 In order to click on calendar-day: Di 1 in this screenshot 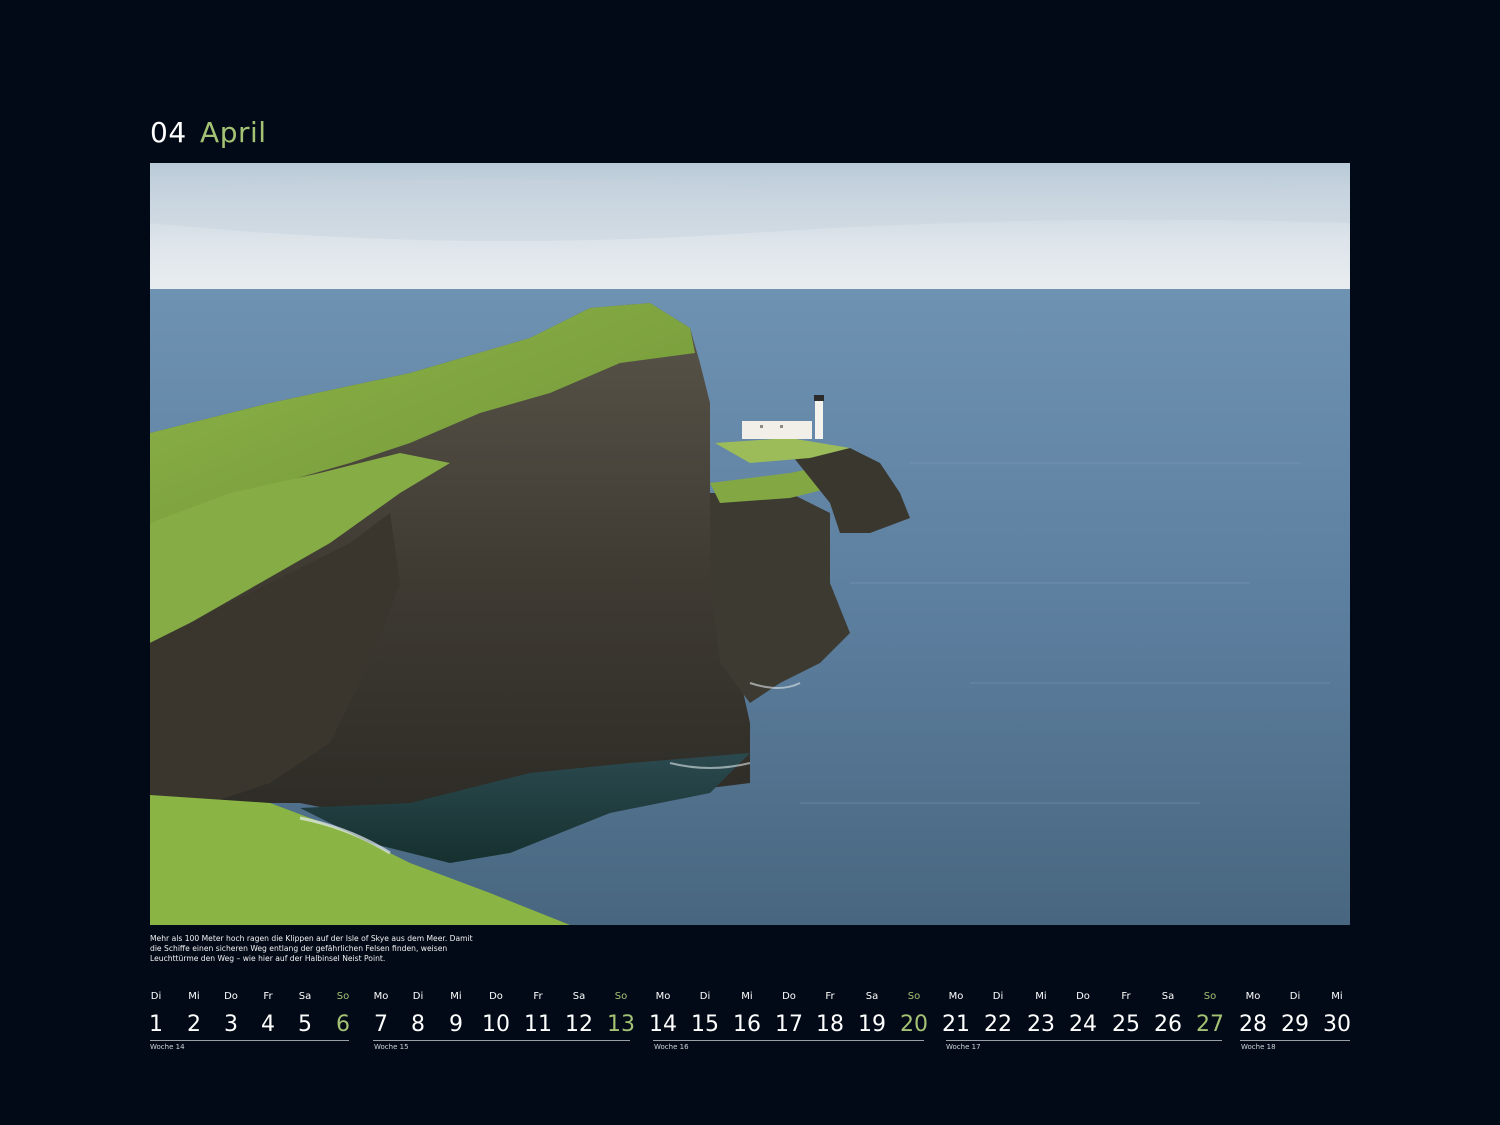, I will do `click(156, 1014)`.